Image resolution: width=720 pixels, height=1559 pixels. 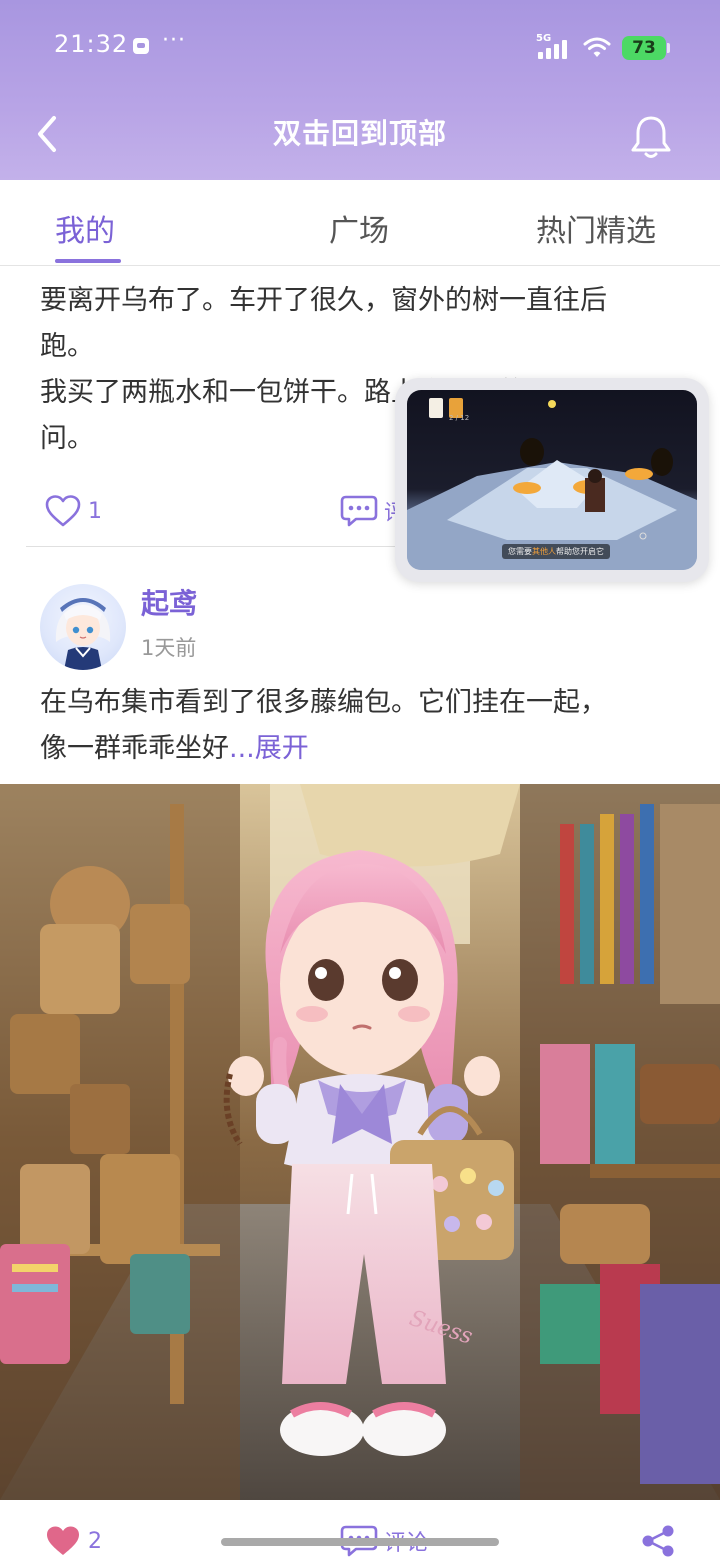 I want to click on post2-like-button: 2, so click(x=73, y=1541).